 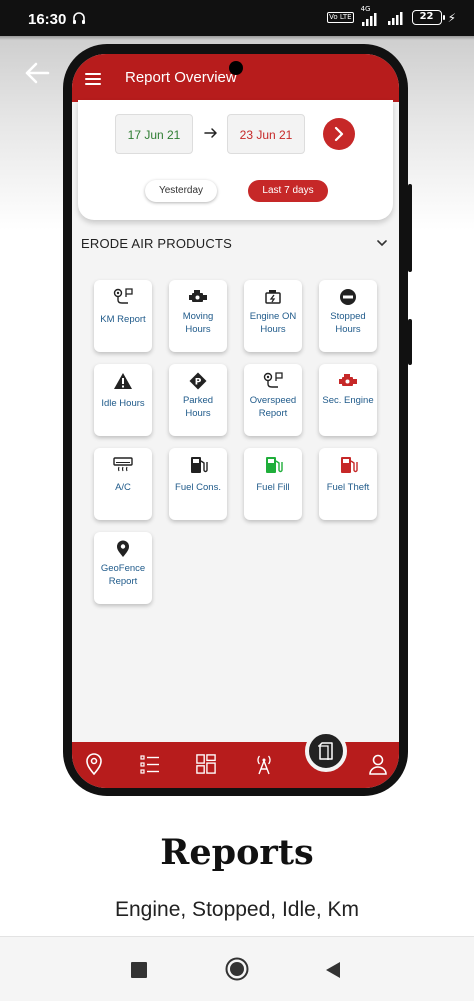 What do you see at coordinates (451, 17) in the screenshot?
I see `charging-icon: ⚡` at bounding box center [451, 17].